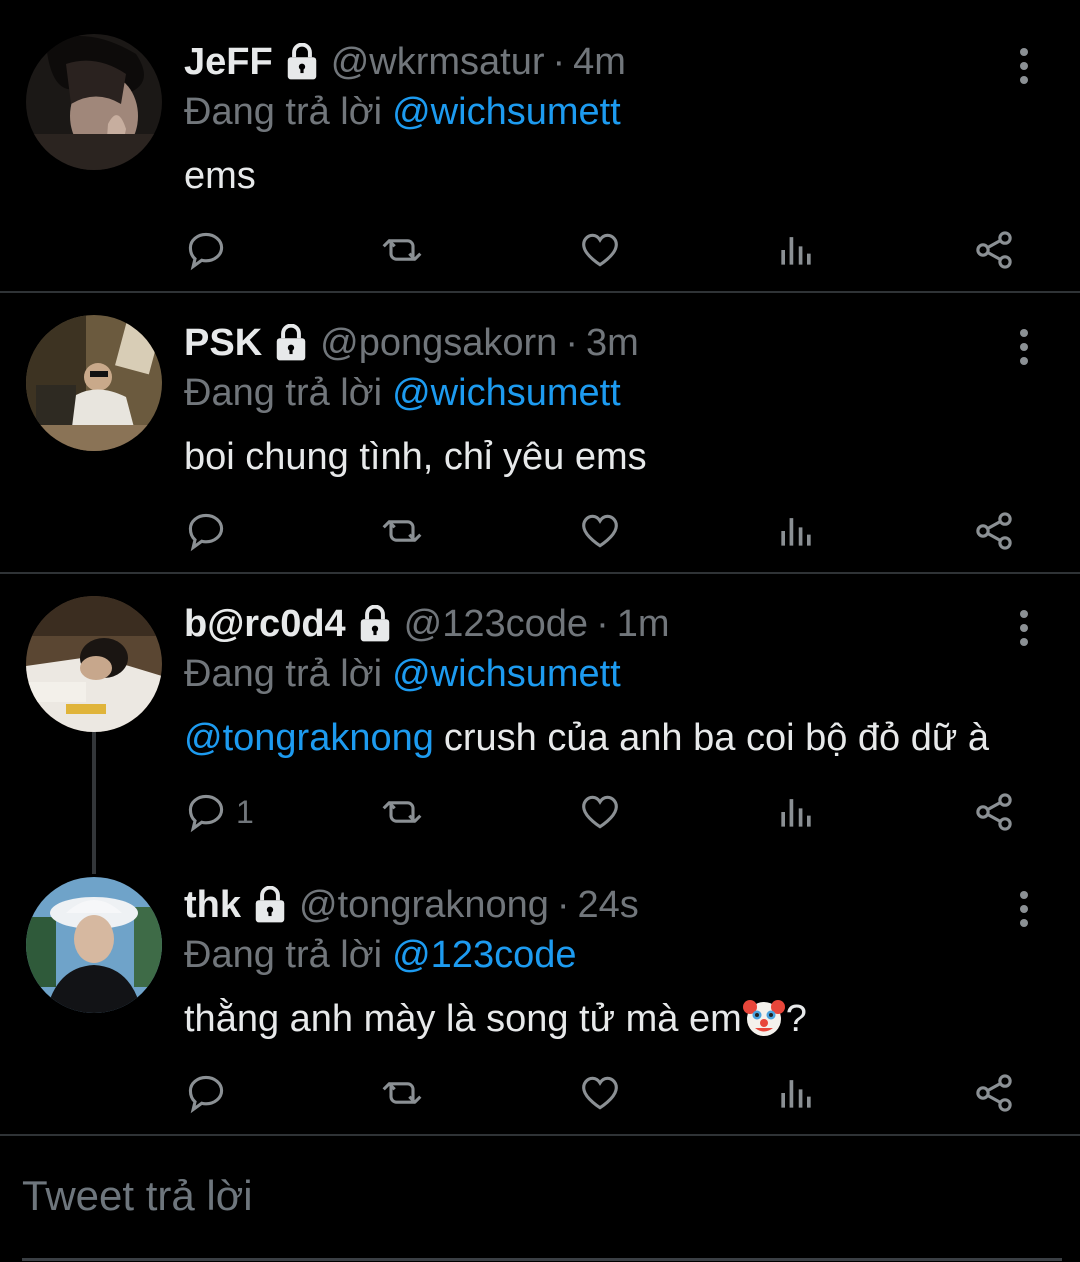  What do you see at coordinates (223, 343) in the screenshot?
I see `display-name: PSK` at bounding box center [223, 343].